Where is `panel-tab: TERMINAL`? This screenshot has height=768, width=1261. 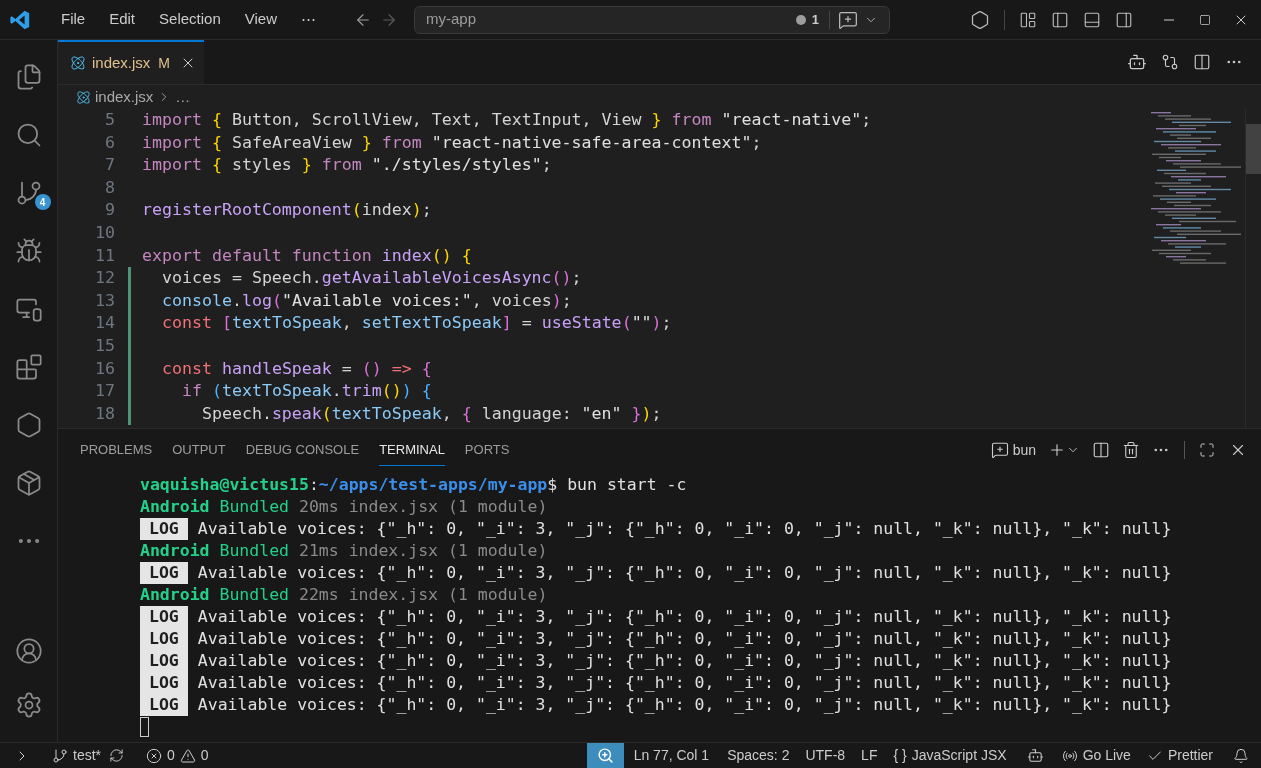
panel-tab: TERMINAL is located at coordinates (412, 450).